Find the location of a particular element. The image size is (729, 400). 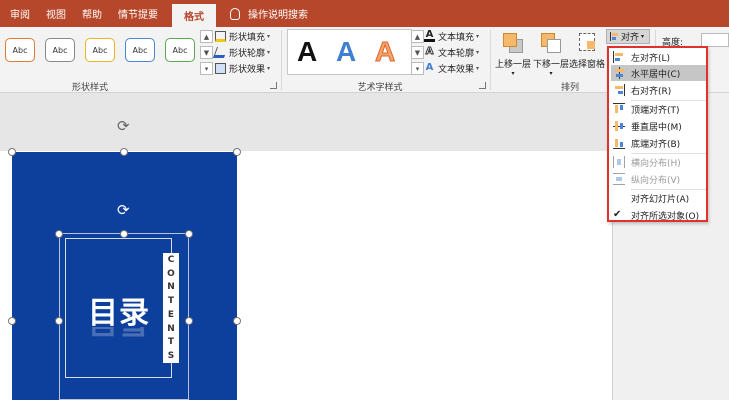

tell-me-label: 操作说明搜索 is located at coordinates (278, 15).